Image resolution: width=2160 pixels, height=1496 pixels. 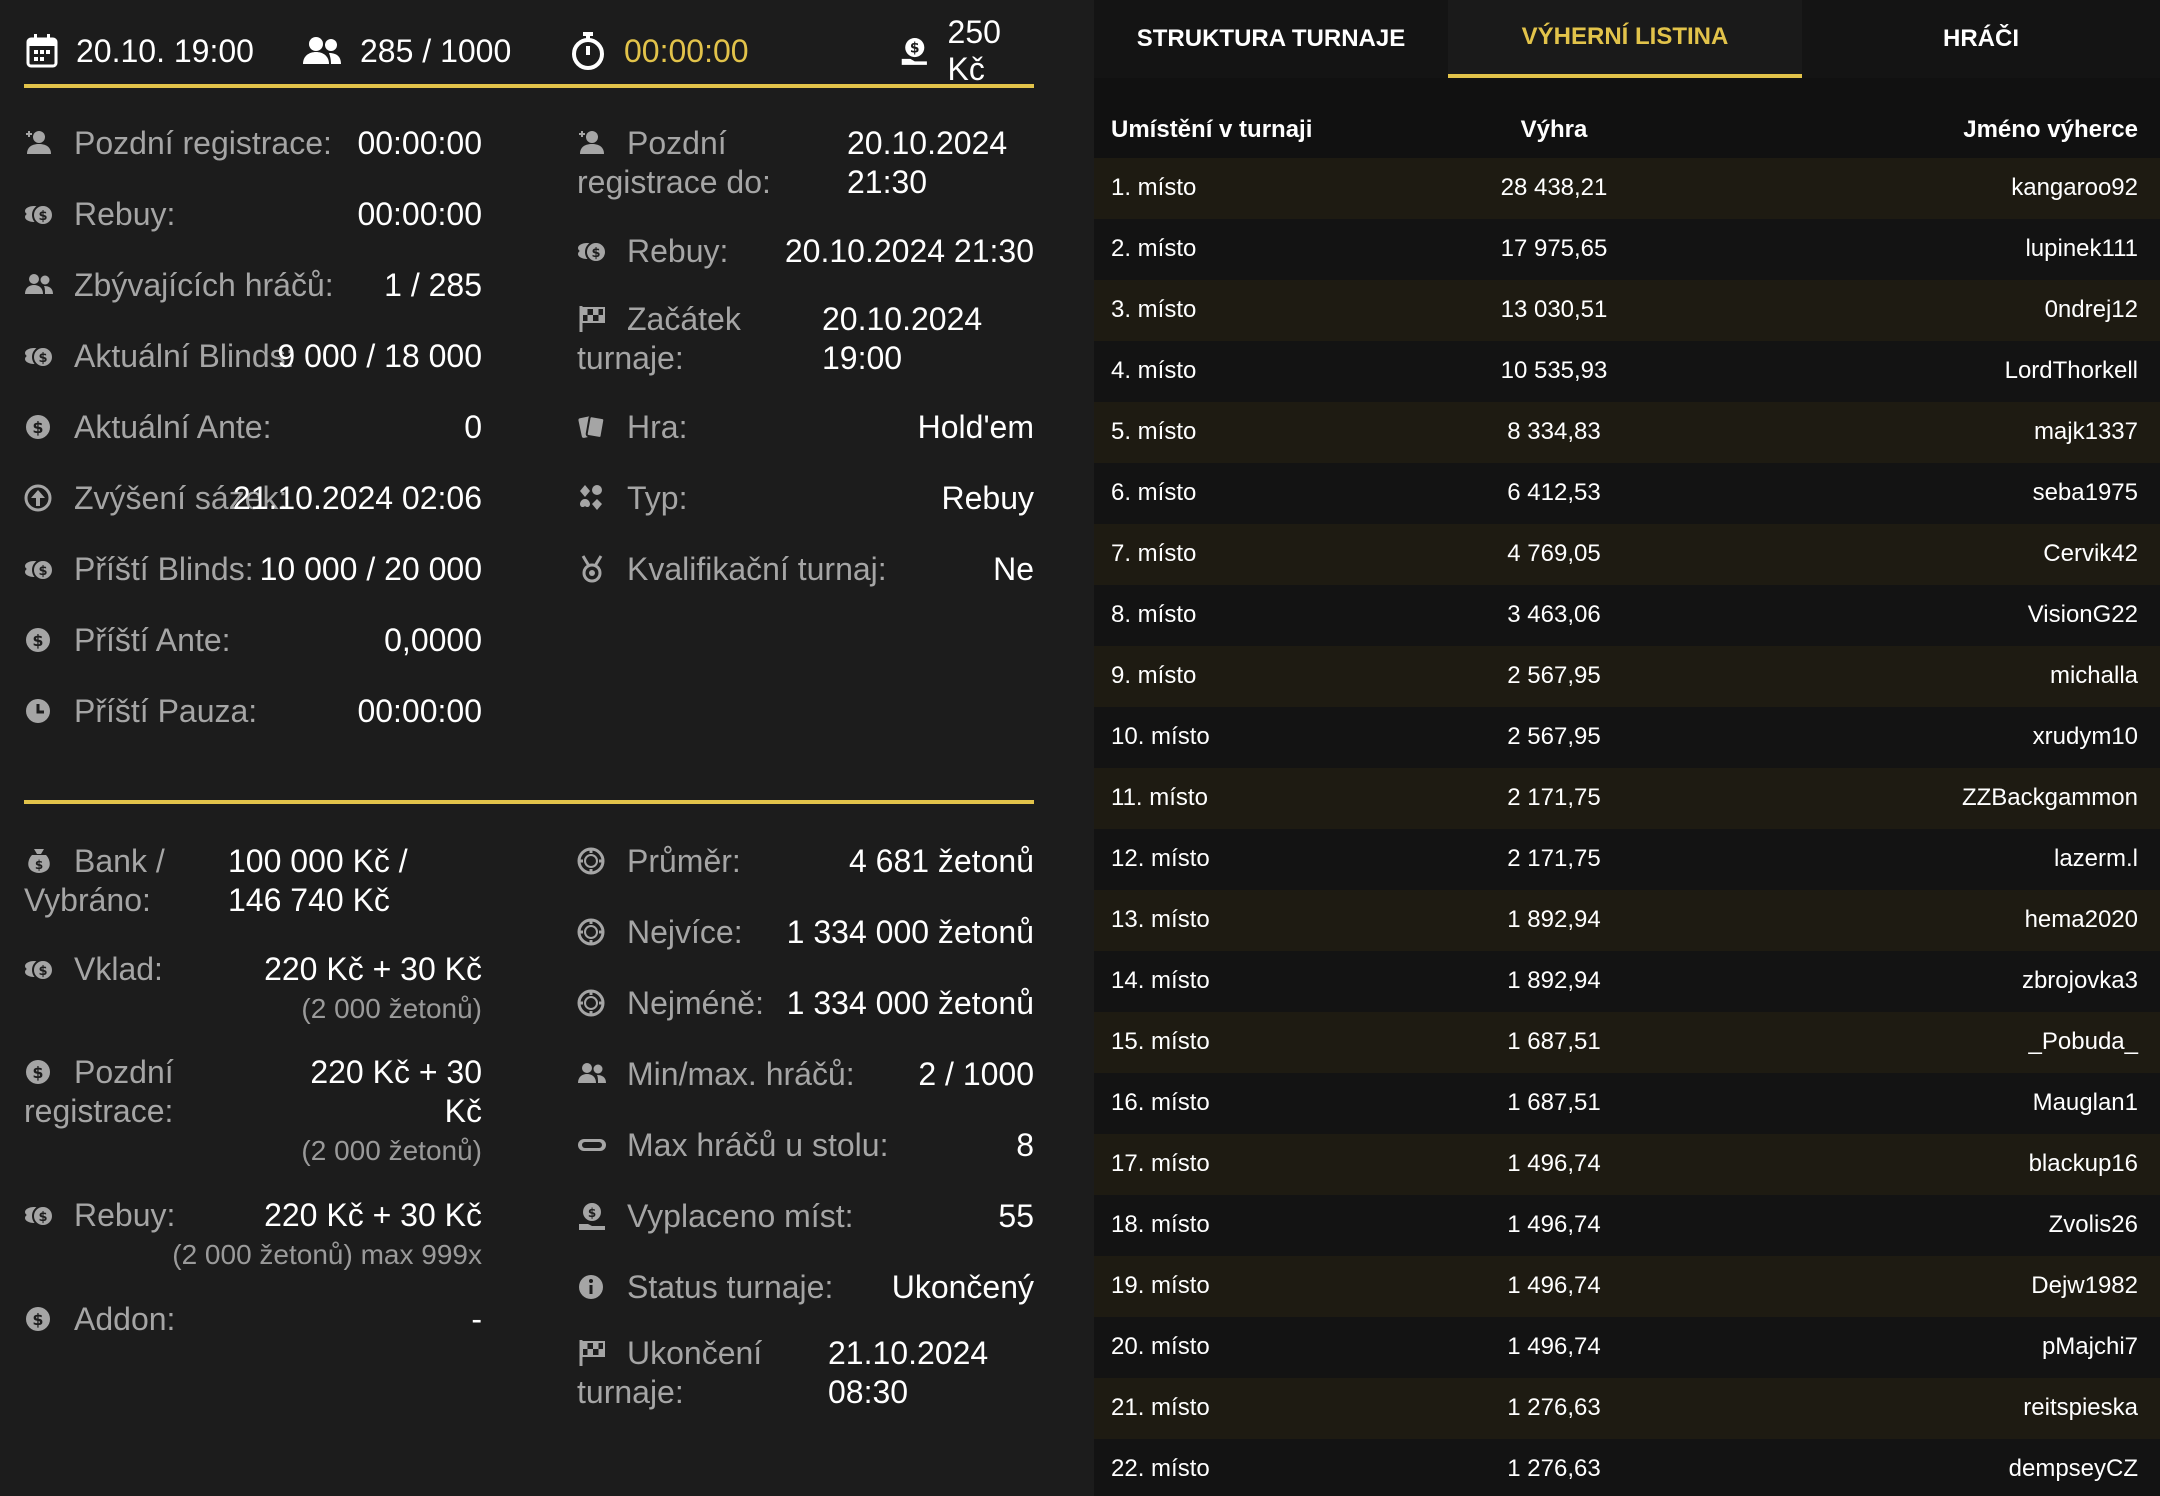 I want to click on info-value: 20.10.2024 21:30, so click(x=909, y=251).